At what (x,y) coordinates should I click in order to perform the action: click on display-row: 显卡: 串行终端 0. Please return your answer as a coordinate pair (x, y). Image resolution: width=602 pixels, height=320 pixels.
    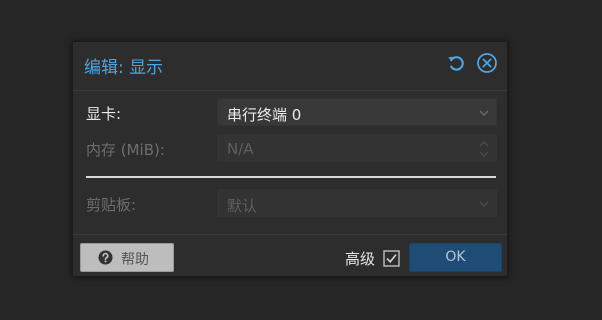
    Looking at the image, I should click on (291, 112).